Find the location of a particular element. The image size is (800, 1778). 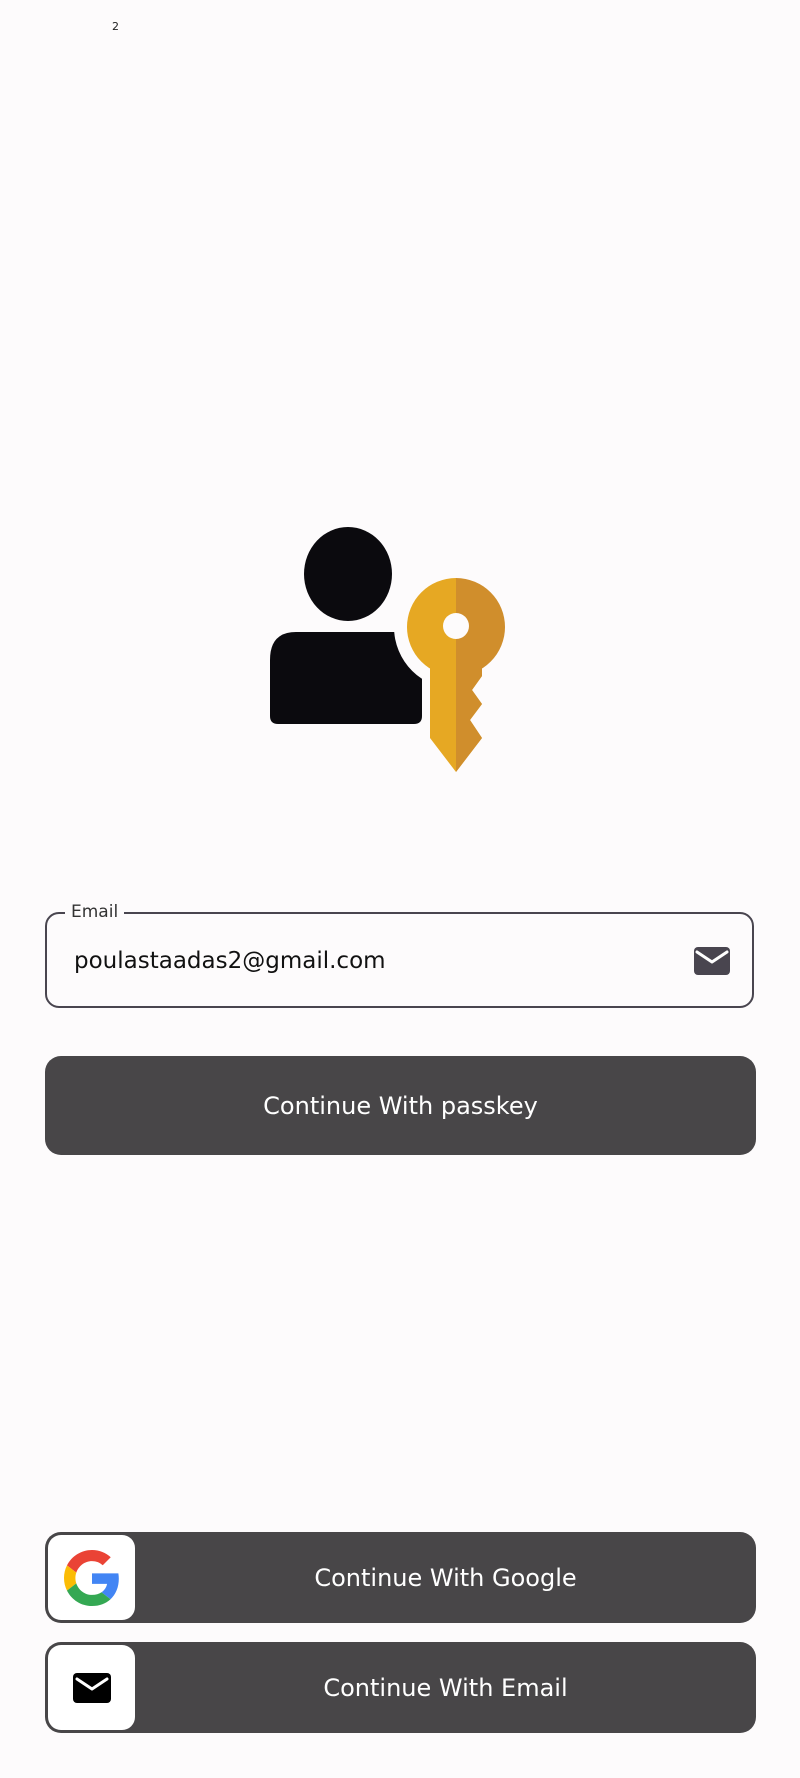

passkey-illustration is located at coordinates (394, 654).